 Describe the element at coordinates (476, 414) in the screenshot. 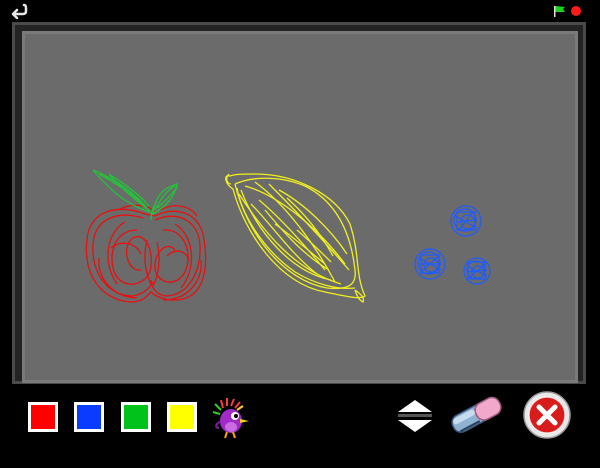

I see `eraser-icon` at that location.